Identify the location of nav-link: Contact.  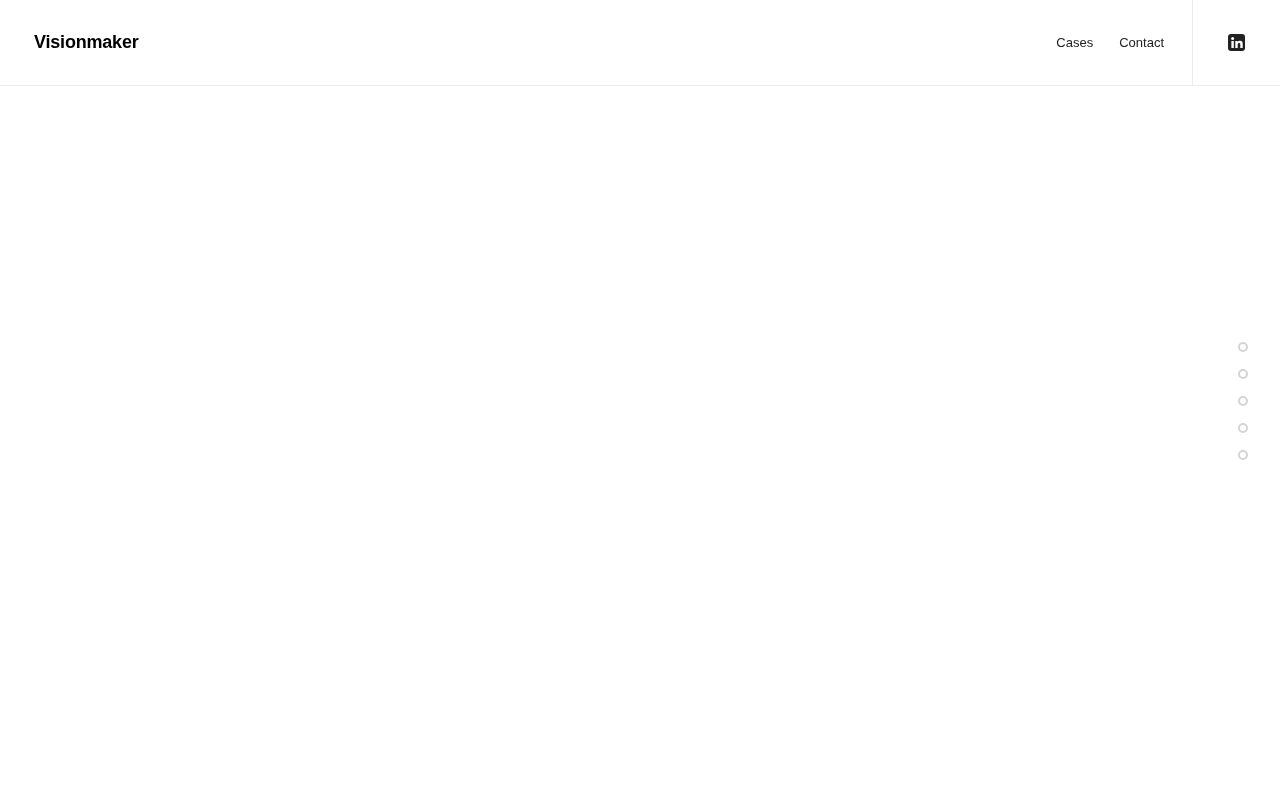
(1141, 42).